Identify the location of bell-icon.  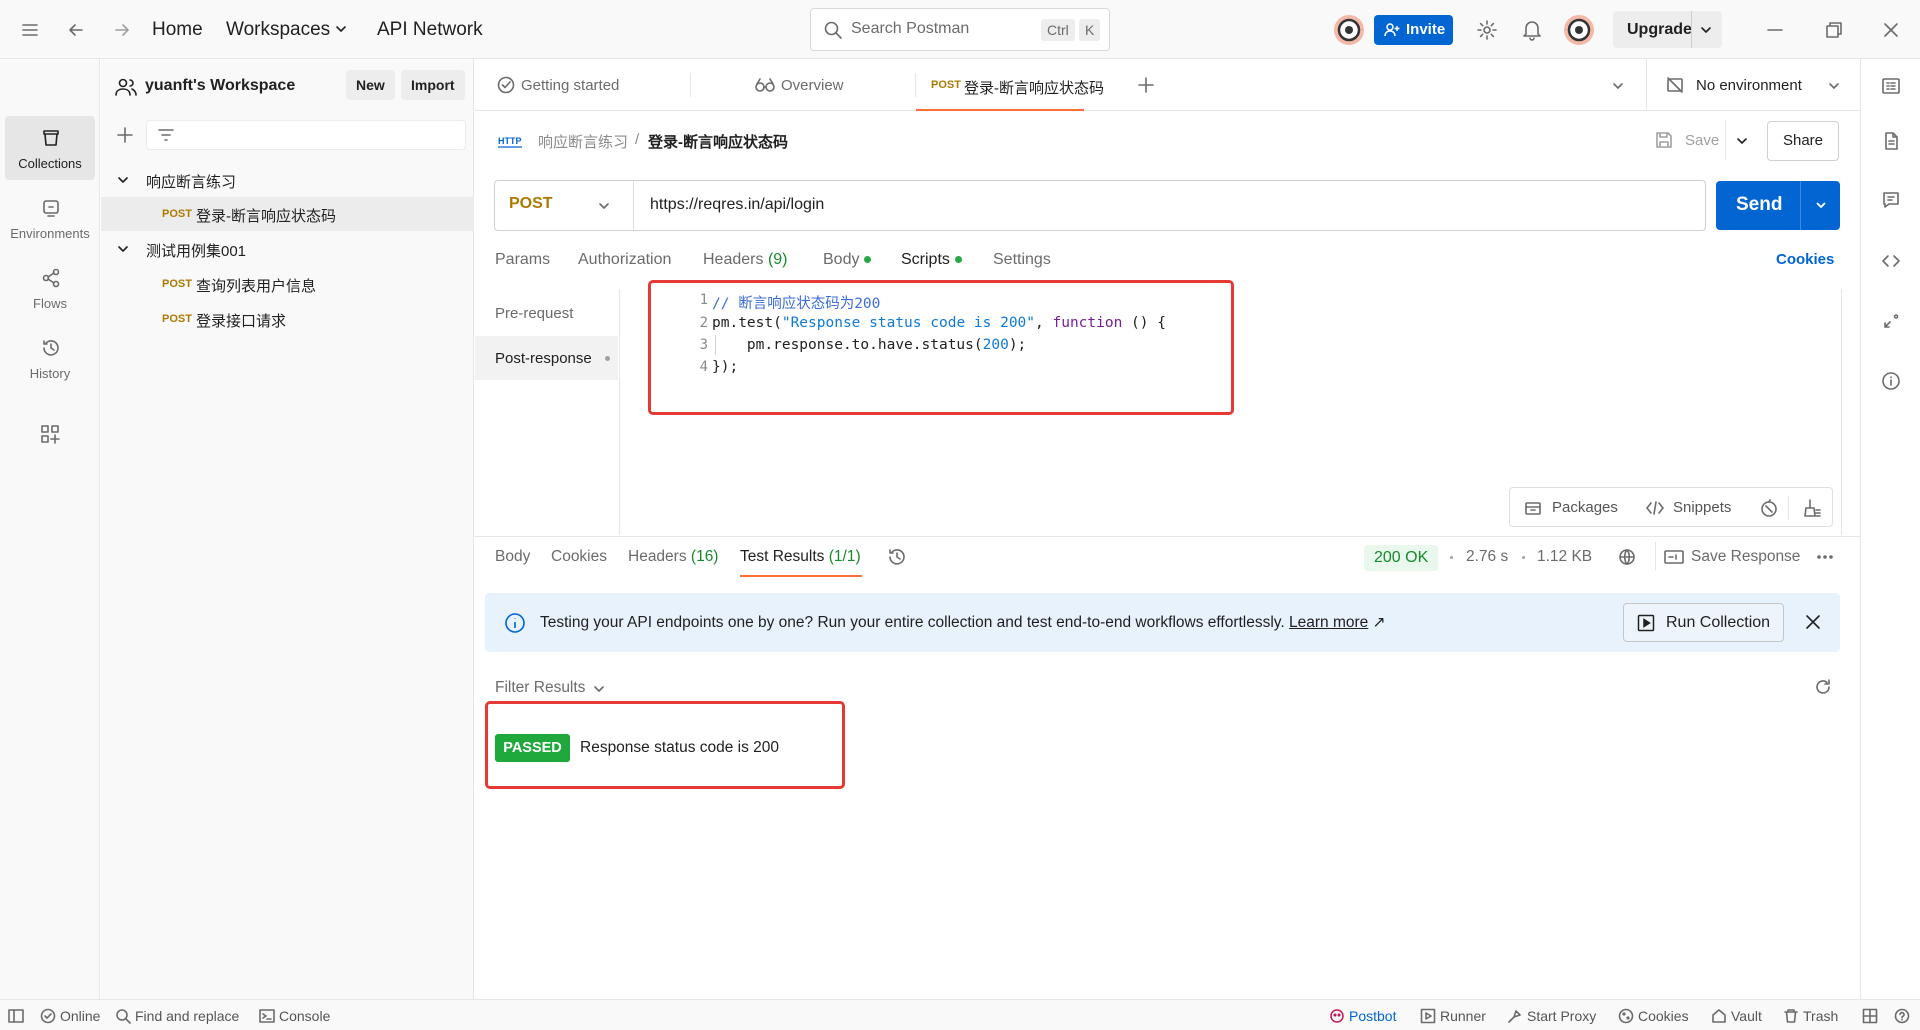
(1532, 30).